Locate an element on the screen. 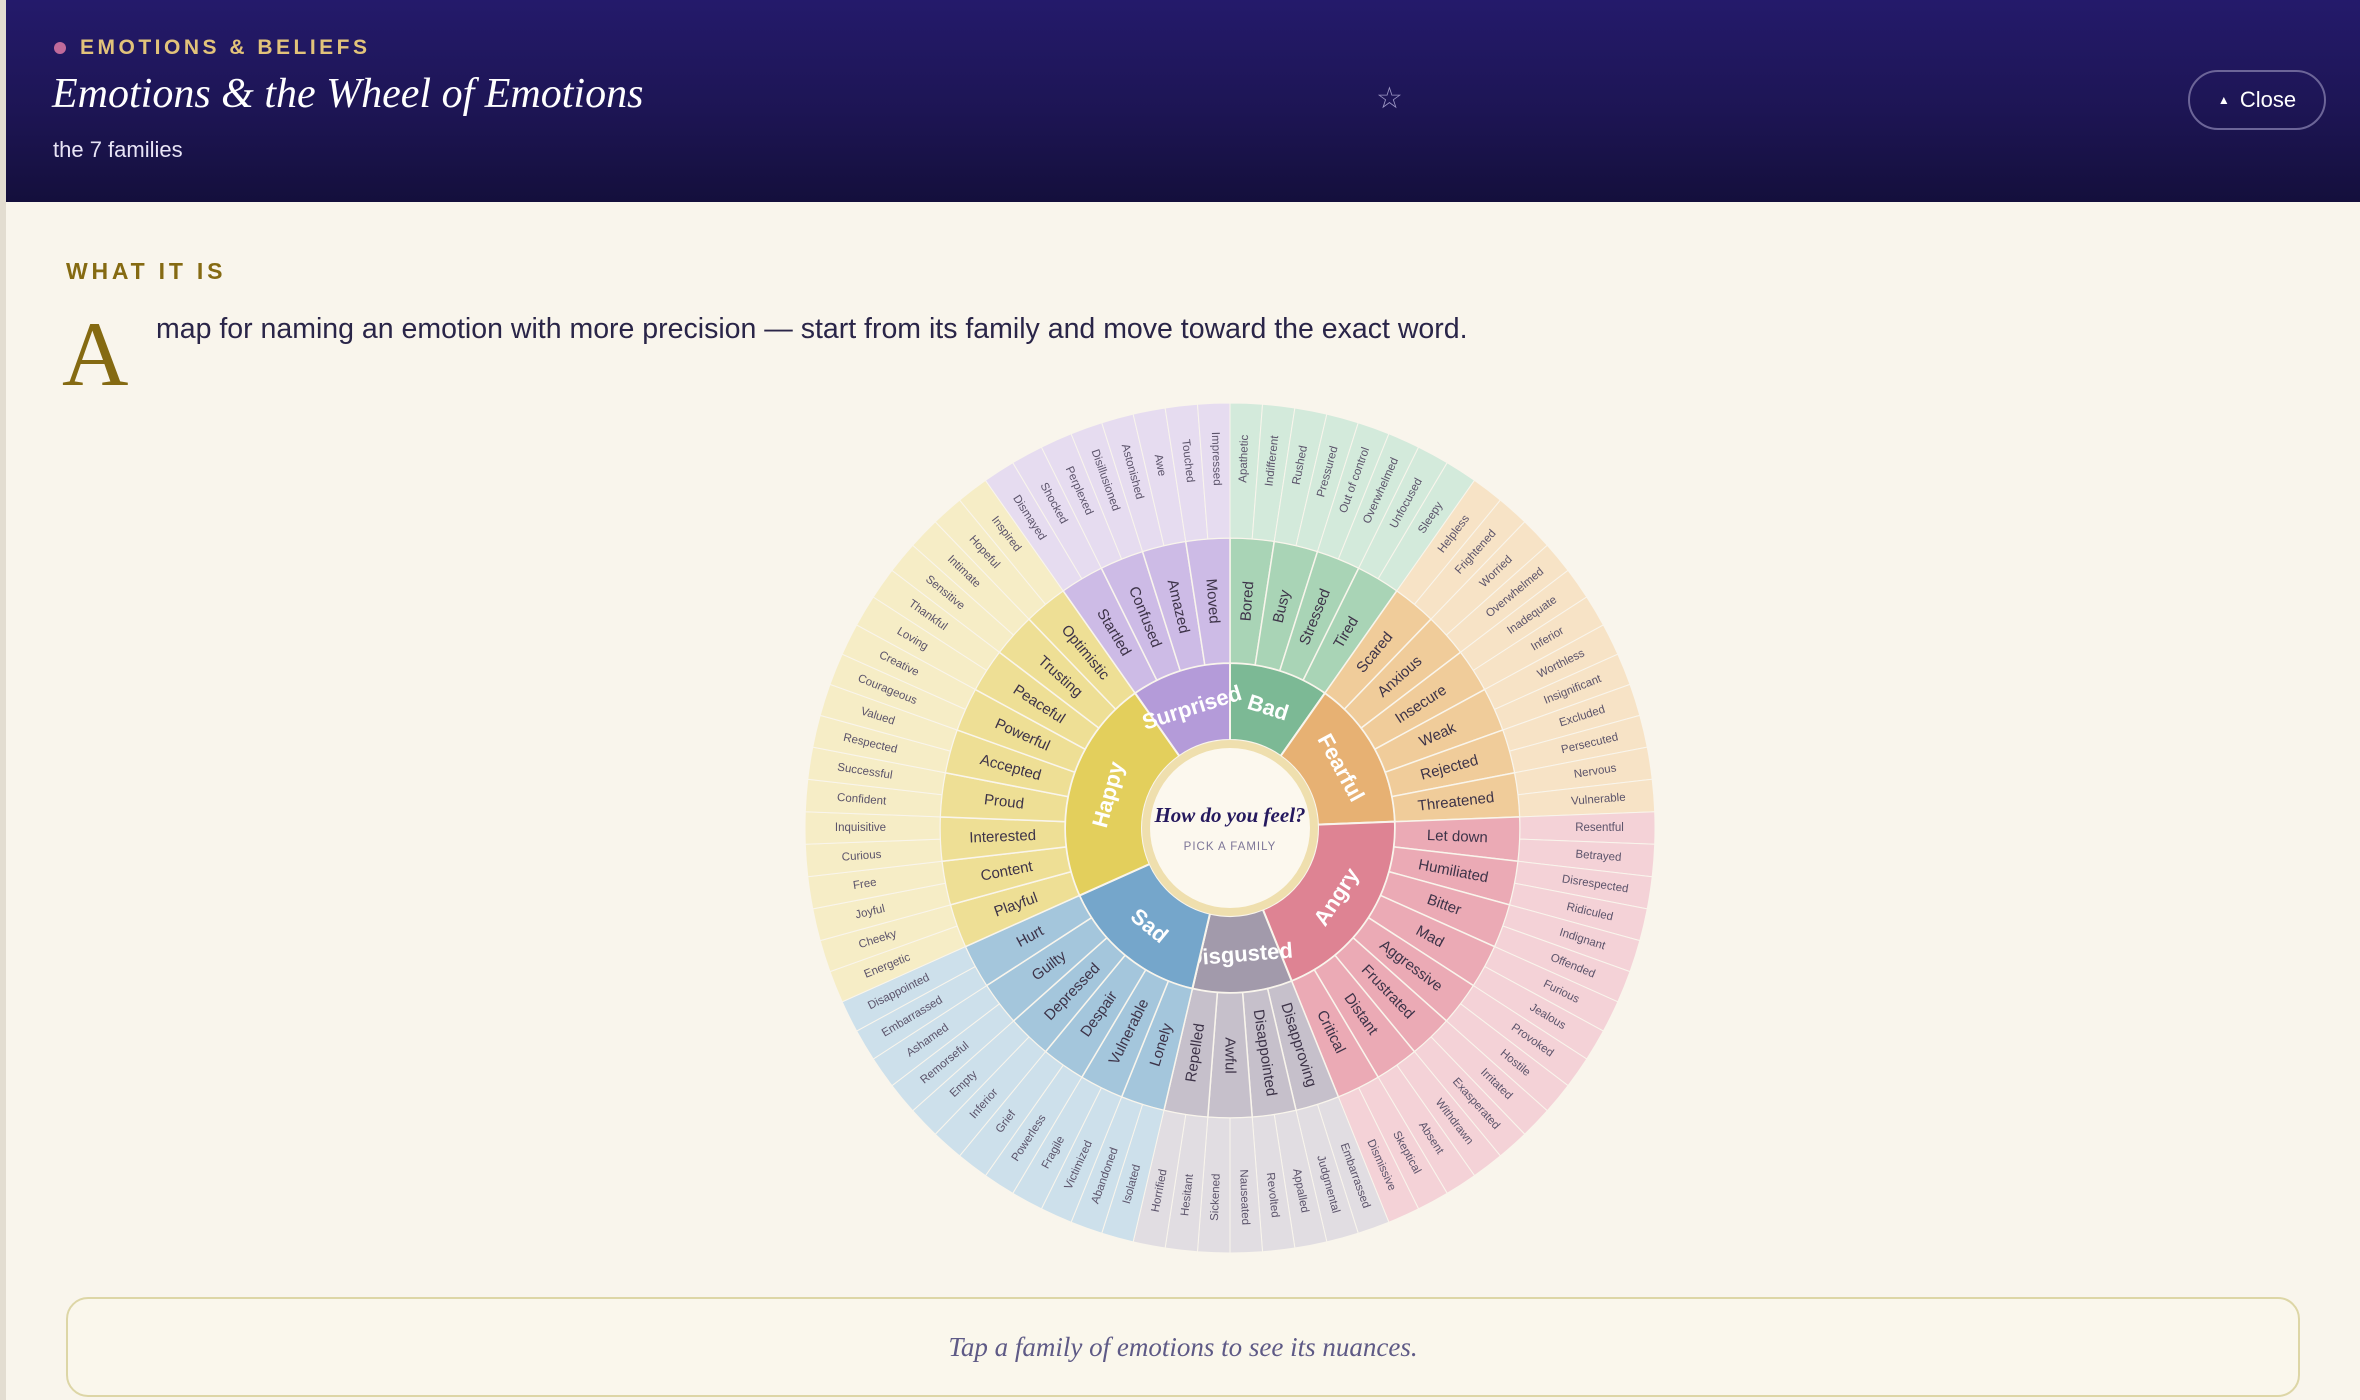  page-subtitle: the 7 families is located at coordinates (118, 149).